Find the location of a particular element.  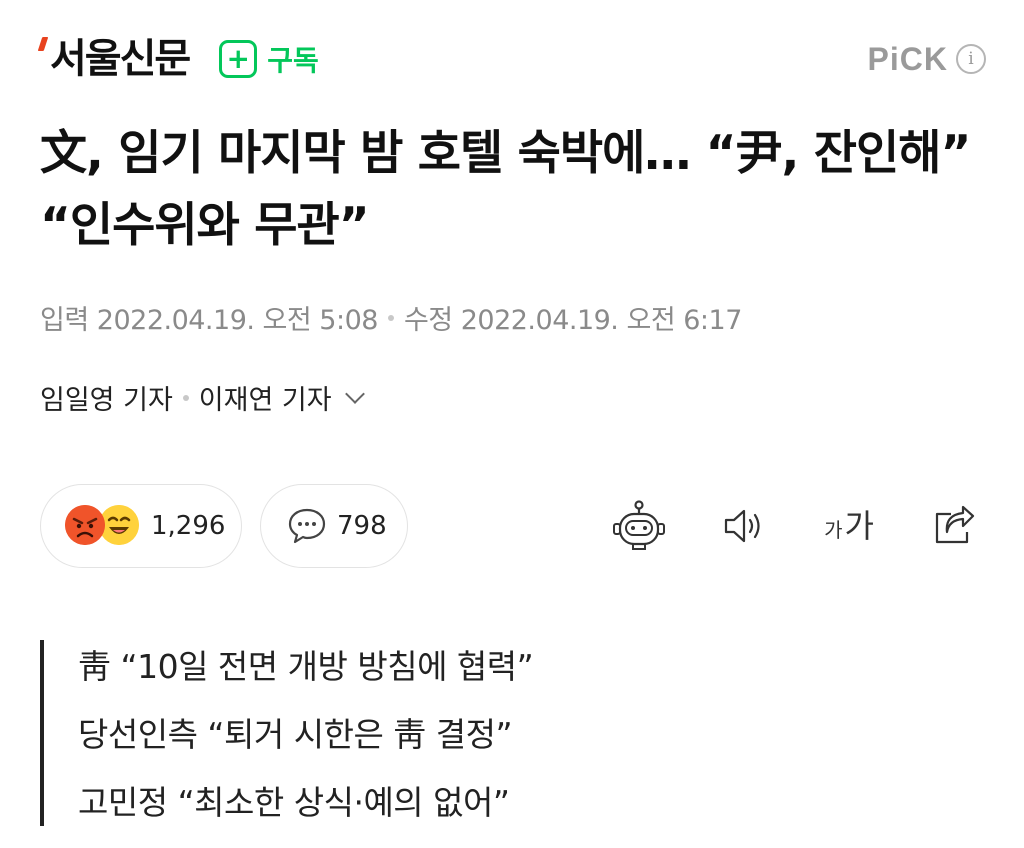

pick-label: PiCK is located at coordinates (907, 58).